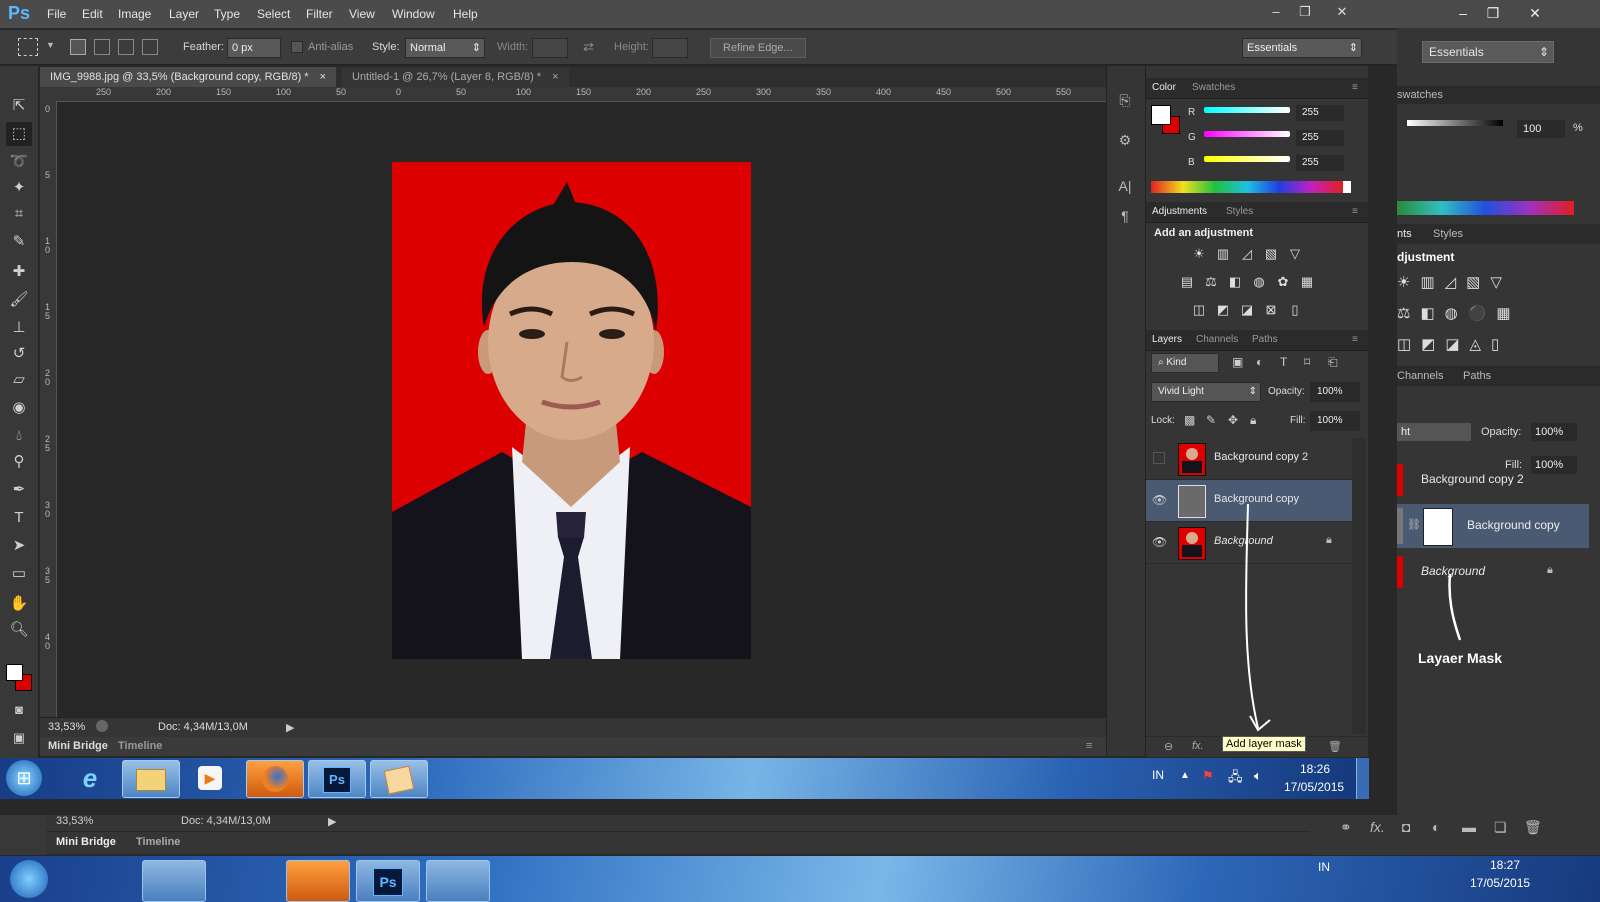 This screenshot has width=1600, height=902. Describe the element at coordinates (1199, 310) in the screenshot. I see `invert-icon: ◫` at that location.